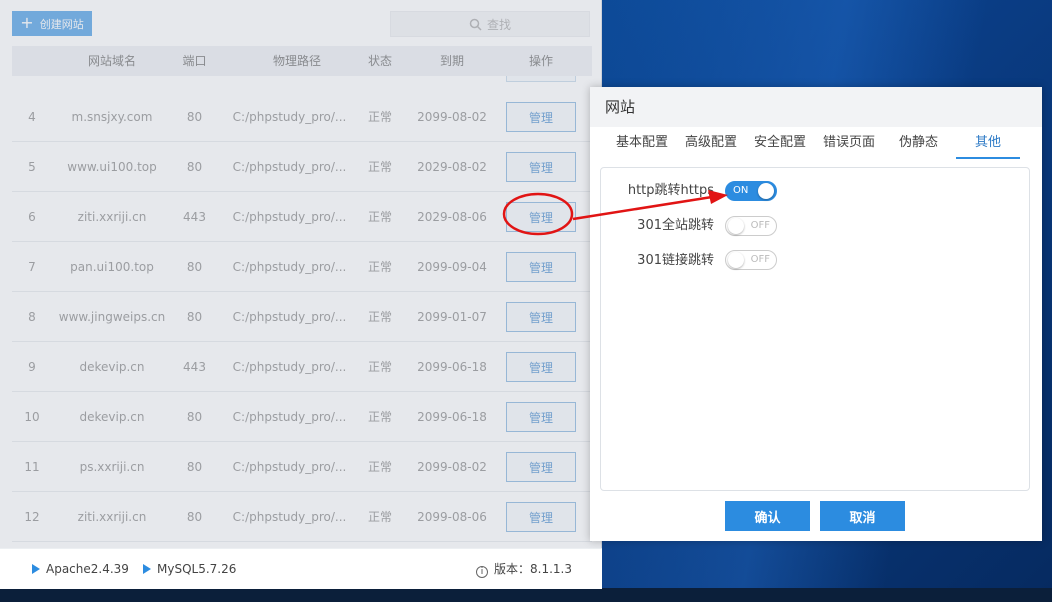 This screenshot has width=1052, height=602. I want to click on tab-basic: 基本配置, so click(642, 145).